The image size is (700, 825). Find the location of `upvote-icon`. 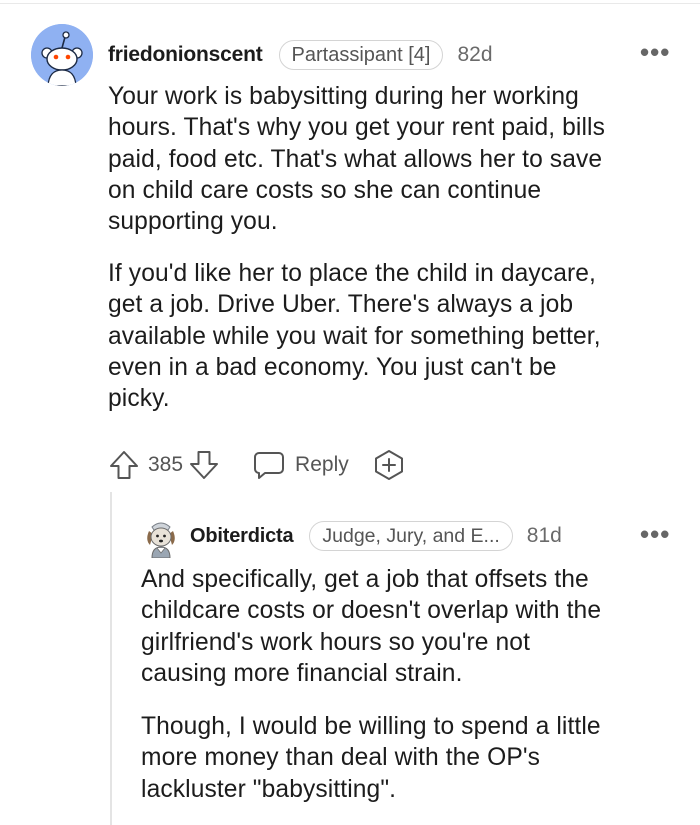

upvote-icon is located at coordinates (124, 465).